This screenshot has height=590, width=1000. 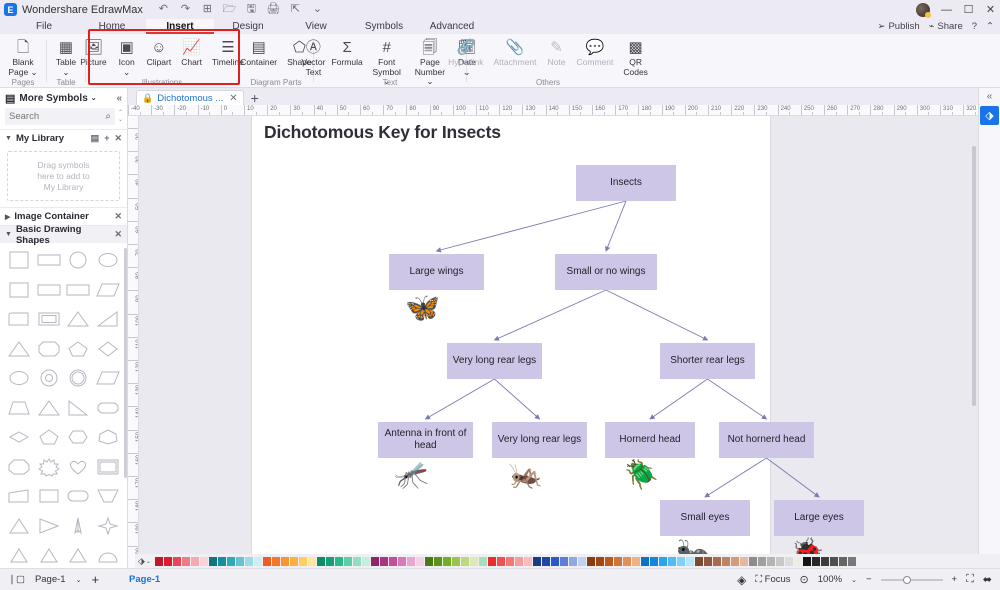 I want to click on basic-shapes-close-icon: ✕, so click(x=118, y=234).